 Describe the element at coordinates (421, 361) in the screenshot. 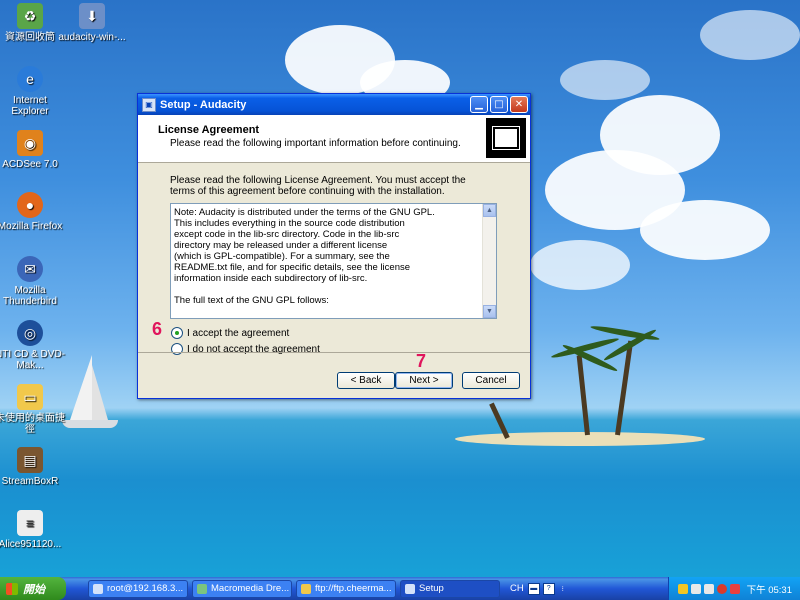

I see `step-7-annotation: 7` at that location.